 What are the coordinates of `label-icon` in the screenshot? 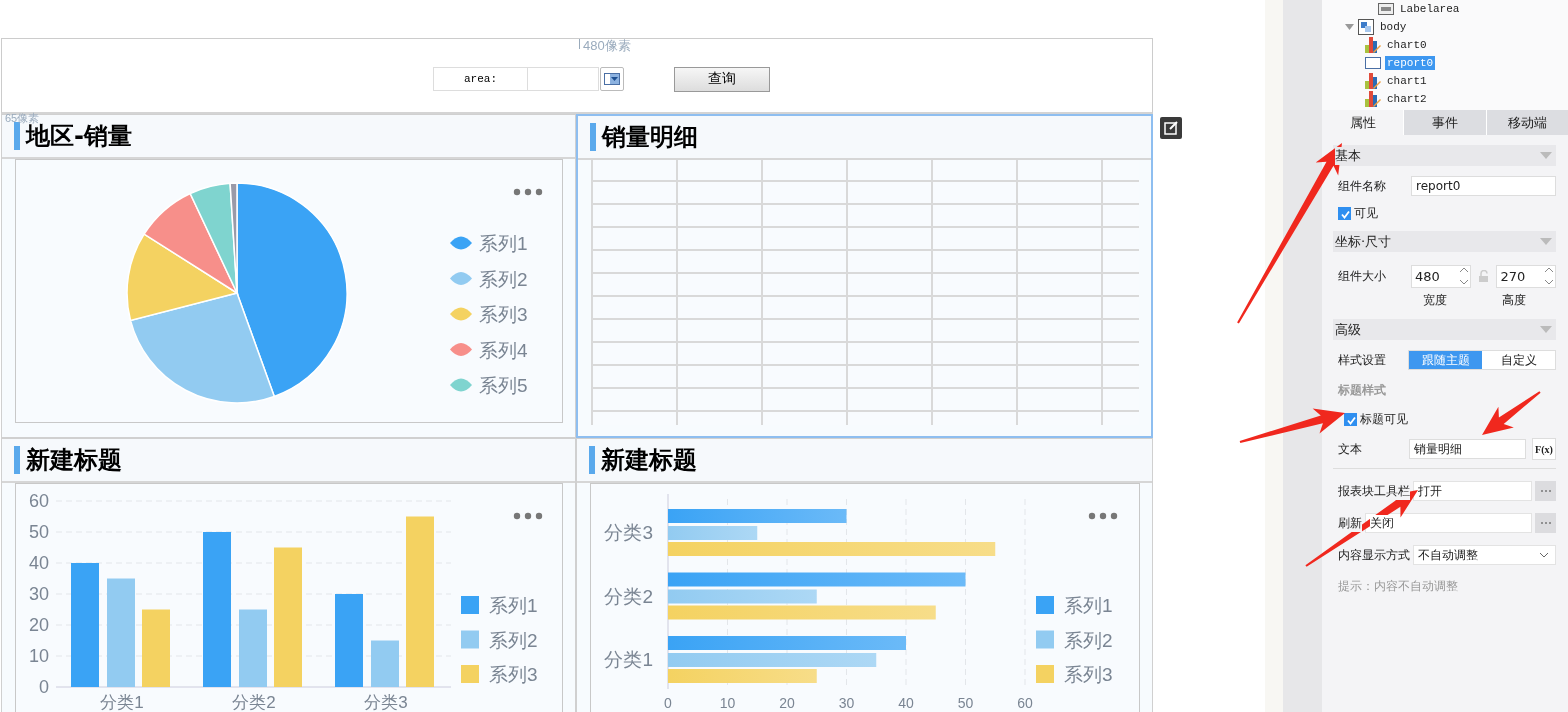 It's located at (1386, 9).